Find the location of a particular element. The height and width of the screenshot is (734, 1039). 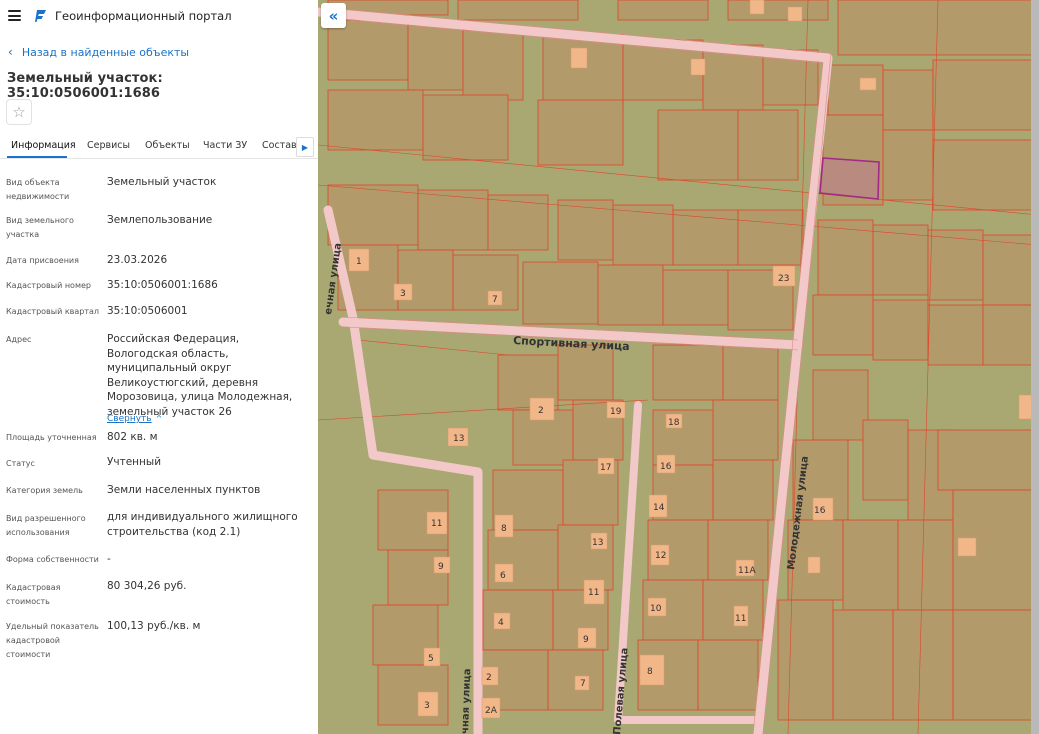

tab-composition: Состав is located at coordinates (279, 145).